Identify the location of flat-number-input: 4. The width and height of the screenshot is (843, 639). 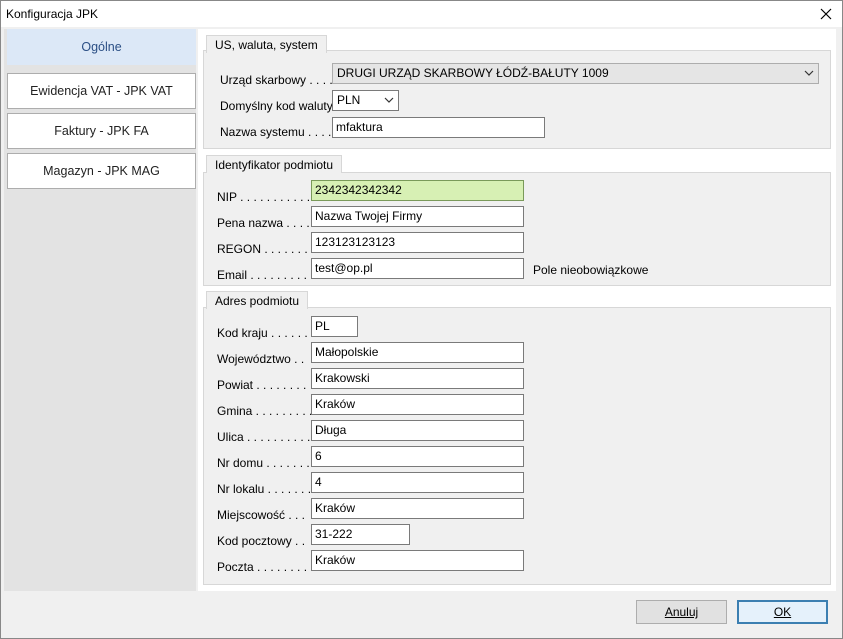
(417, 482).